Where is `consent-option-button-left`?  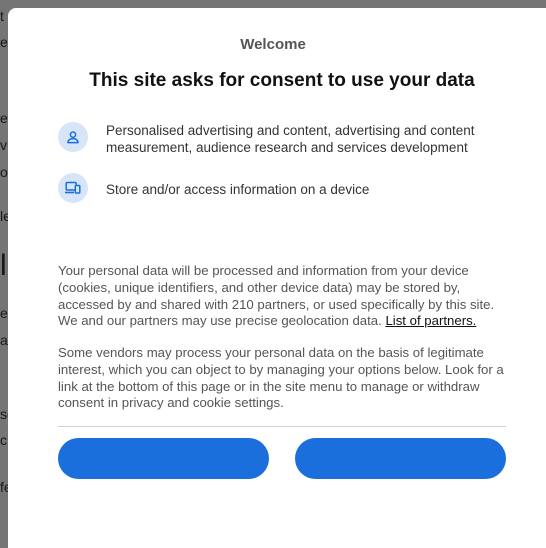
consent-option-button-left is located at coordinates (163, 458).